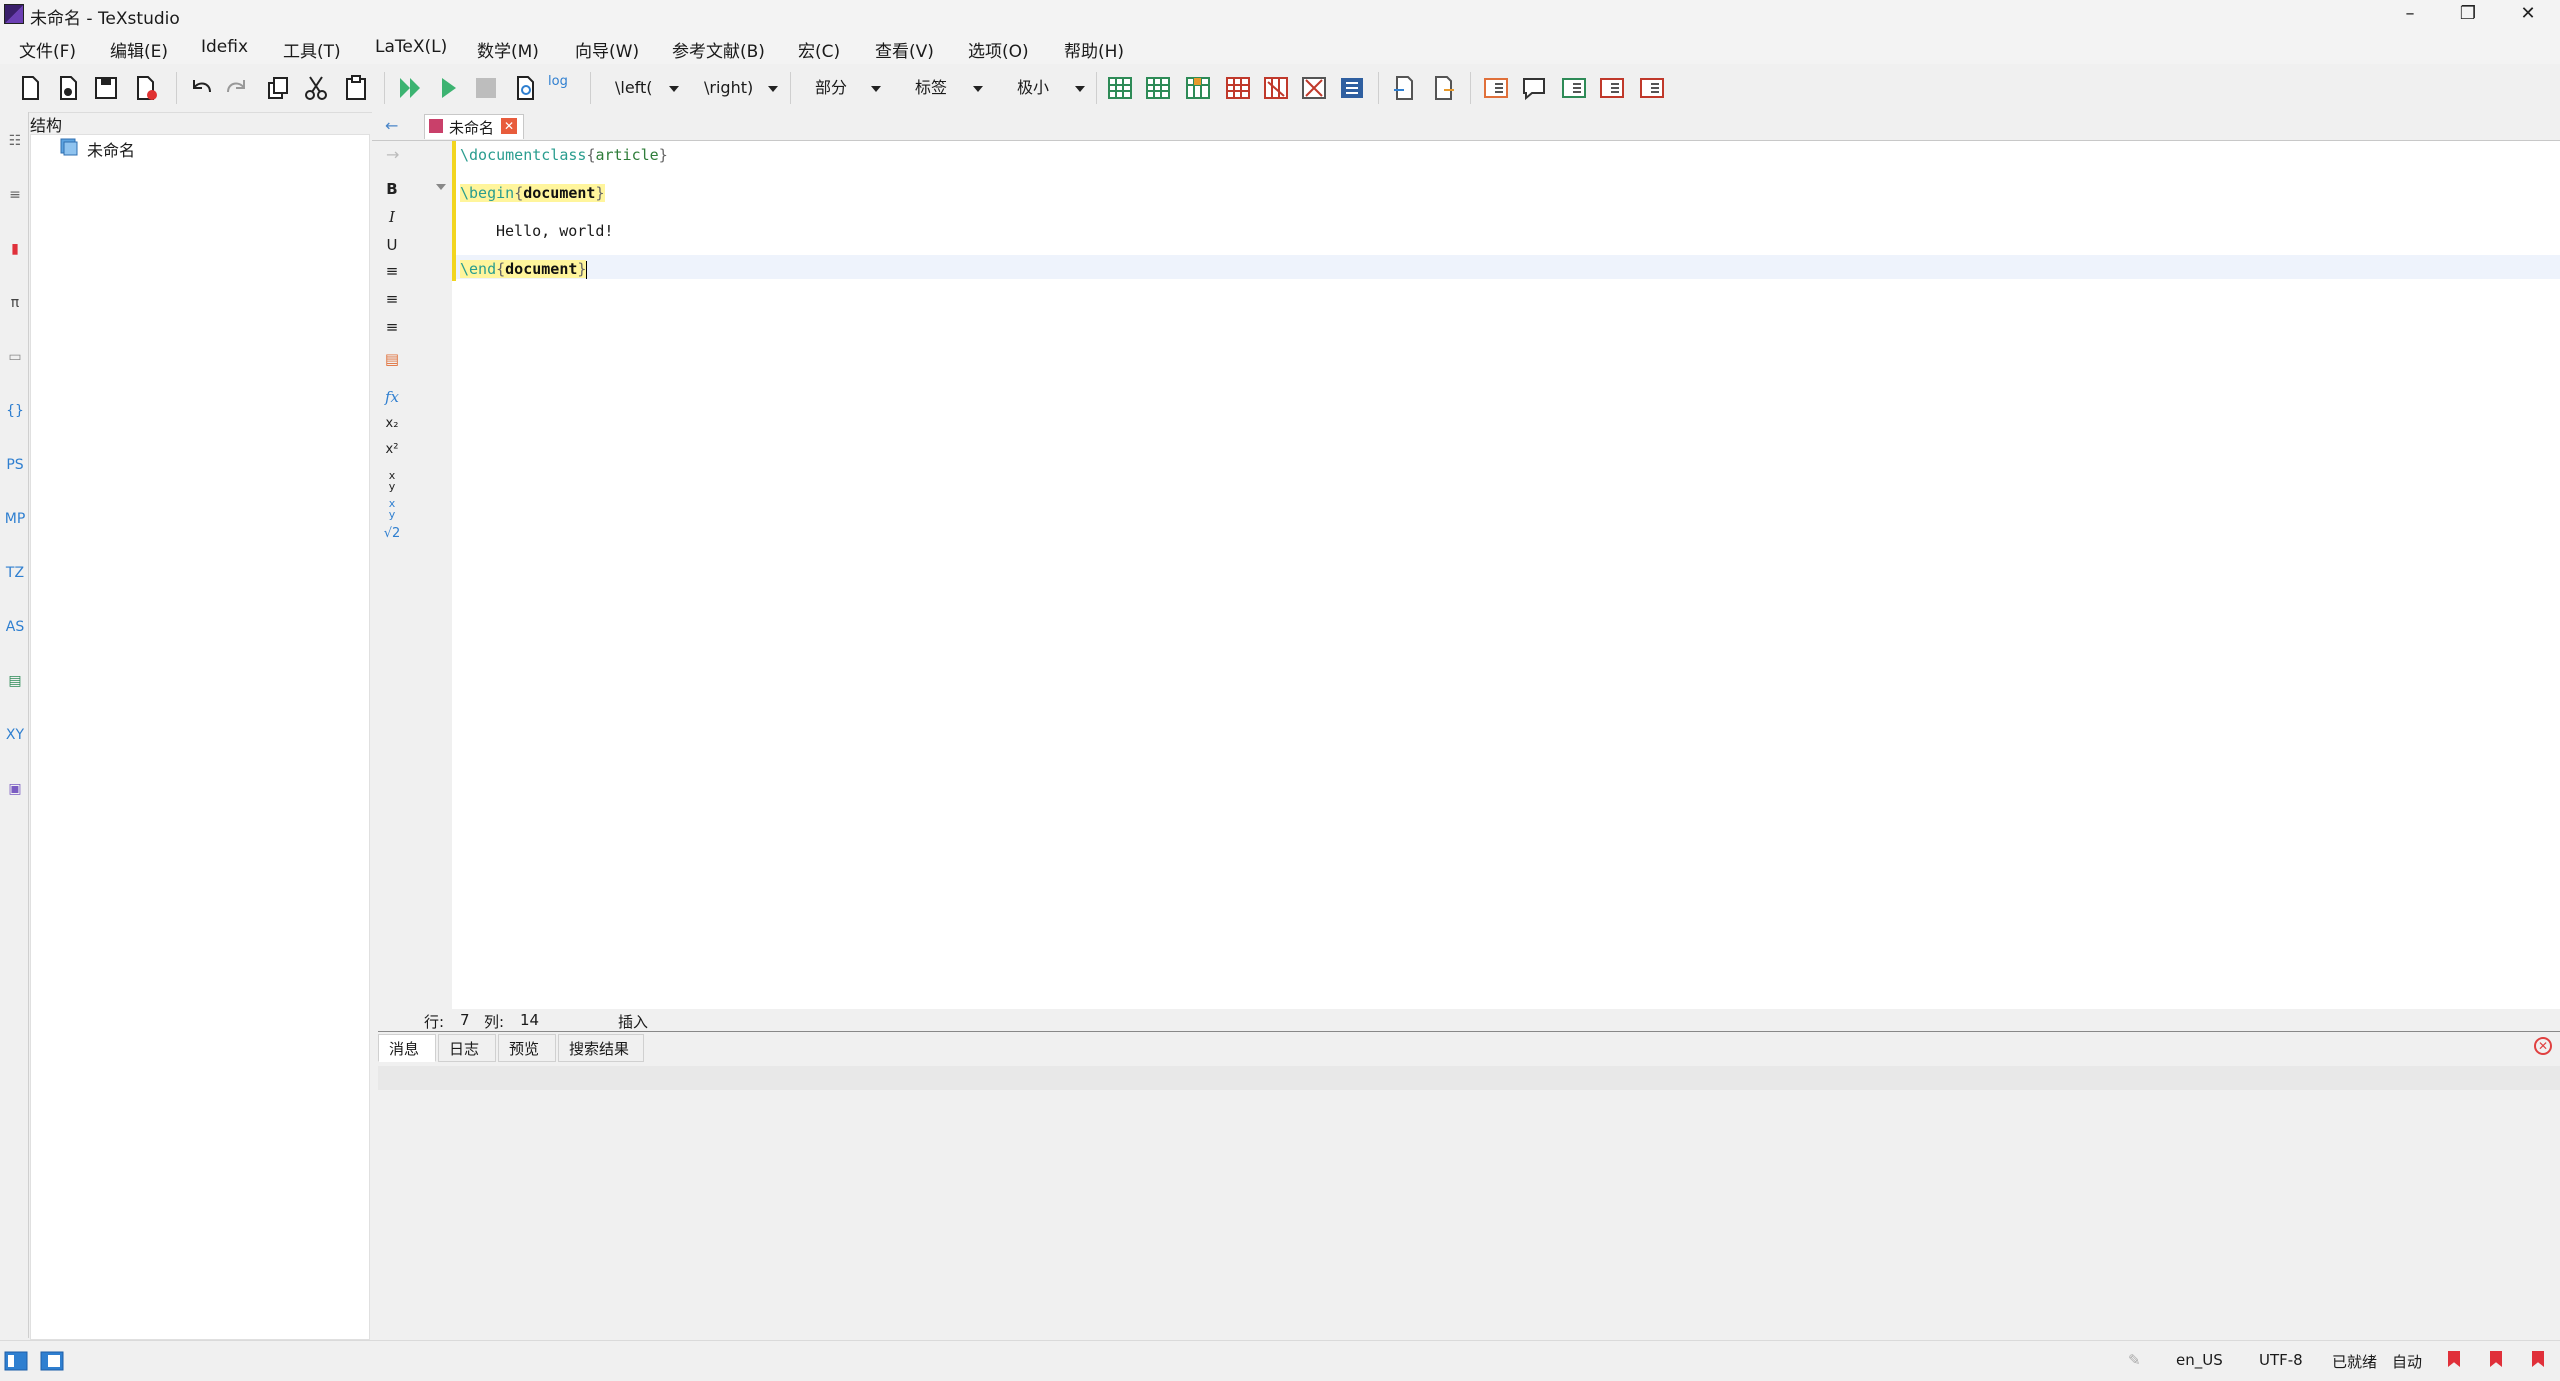 This screenshot has width=2560, height=1381. I want to click on build-and-view-icon, so click(410, 88).